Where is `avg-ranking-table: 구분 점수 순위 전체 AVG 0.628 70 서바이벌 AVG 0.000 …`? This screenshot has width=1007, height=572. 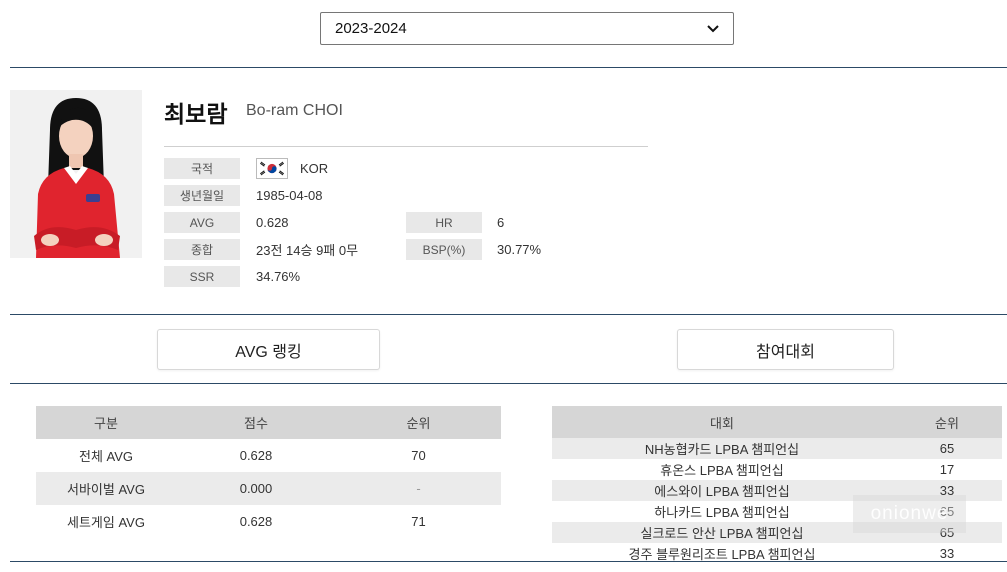 avg-ranking-table: 구분 점수 순위 전체 AVG 0.628 70 서바이벌 AVG 0.000 … is located at coordinates (268, 472).